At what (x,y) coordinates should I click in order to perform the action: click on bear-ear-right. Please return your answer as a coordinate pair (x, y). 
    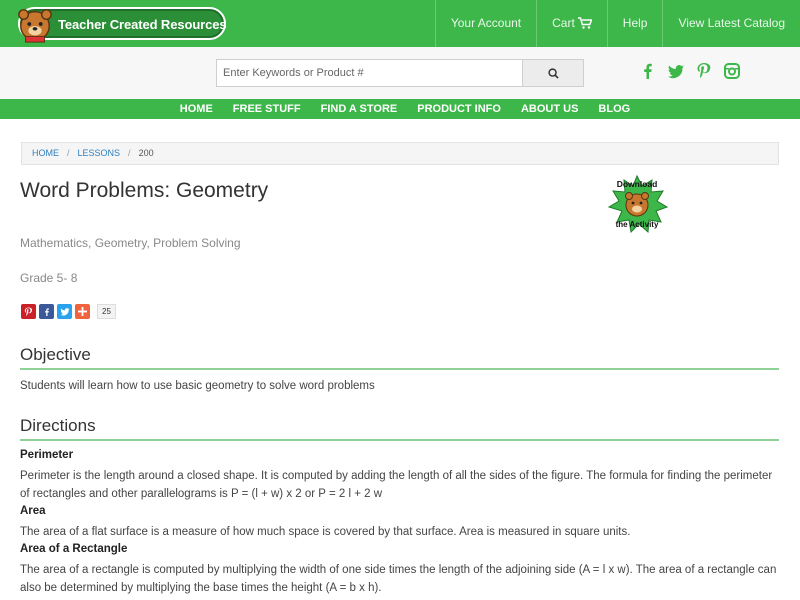
    Looking at the image, I should click on (645, 196).